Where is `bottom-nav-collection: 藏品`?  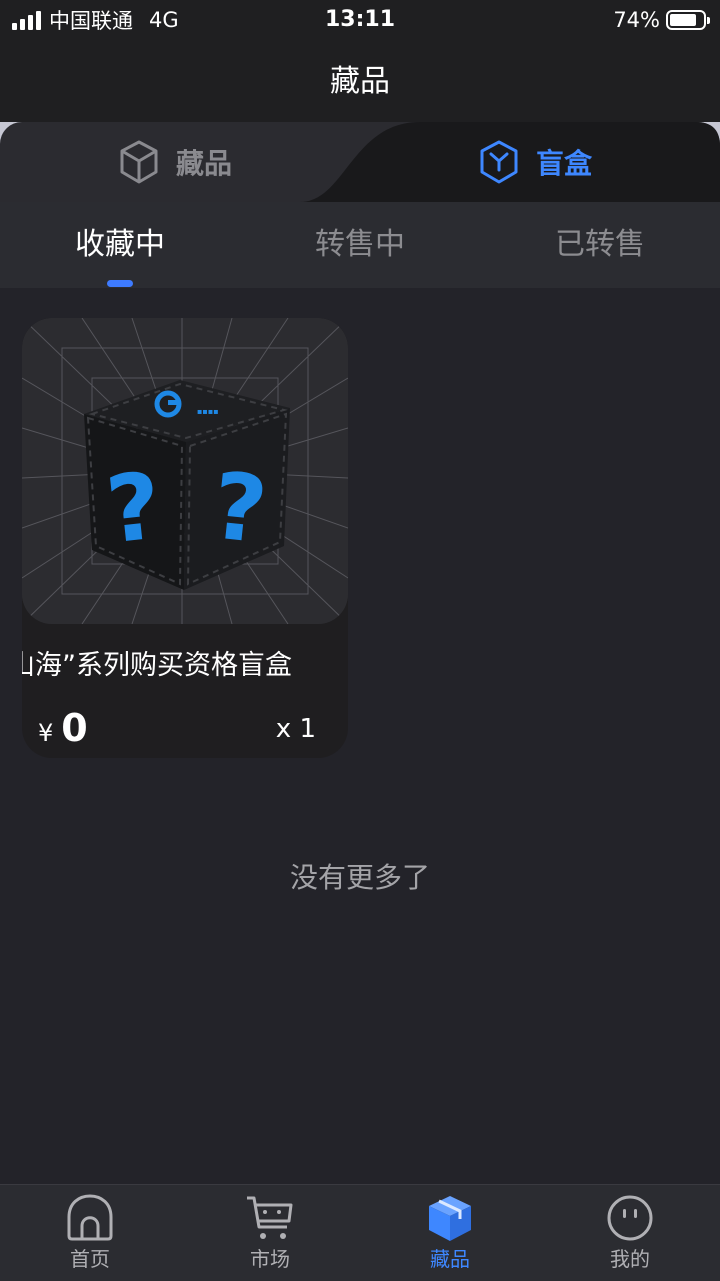 bottom-nav-collection: 藏品 is located at coordinates (450, 1232).